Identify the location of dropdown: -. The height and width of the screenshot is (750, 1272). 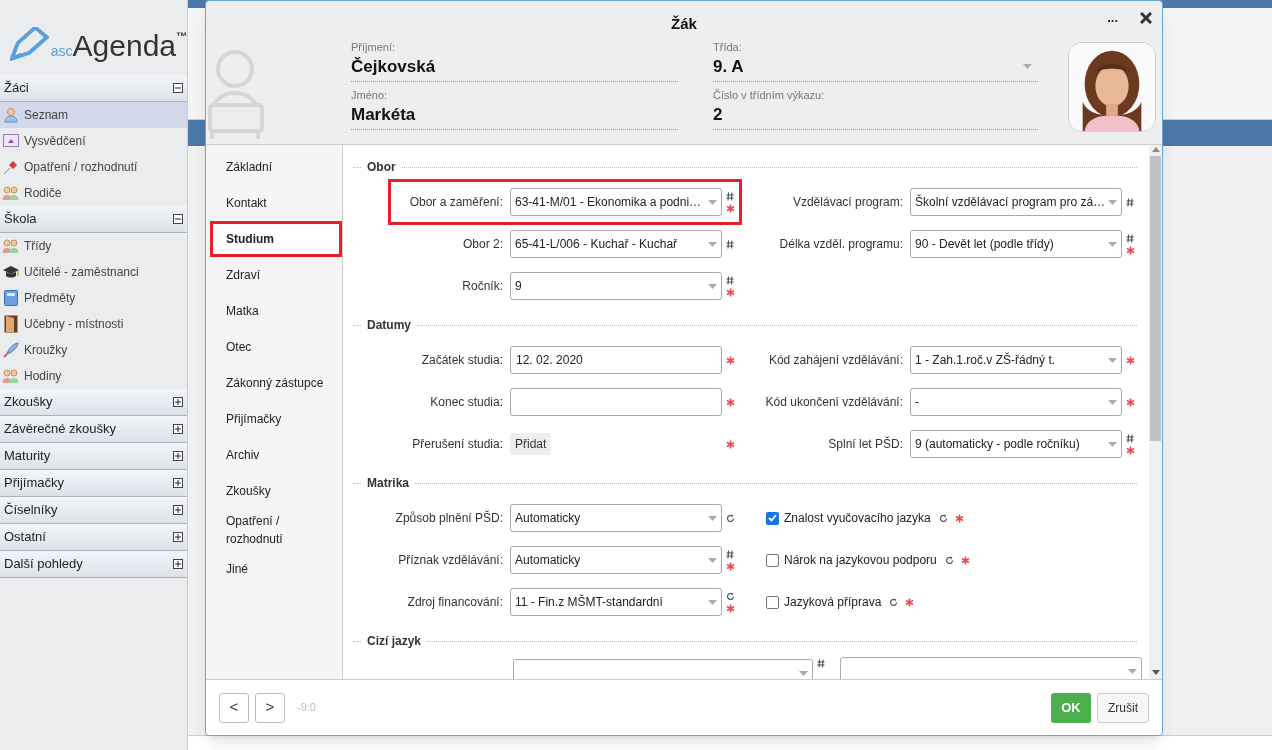
(1016, 402).